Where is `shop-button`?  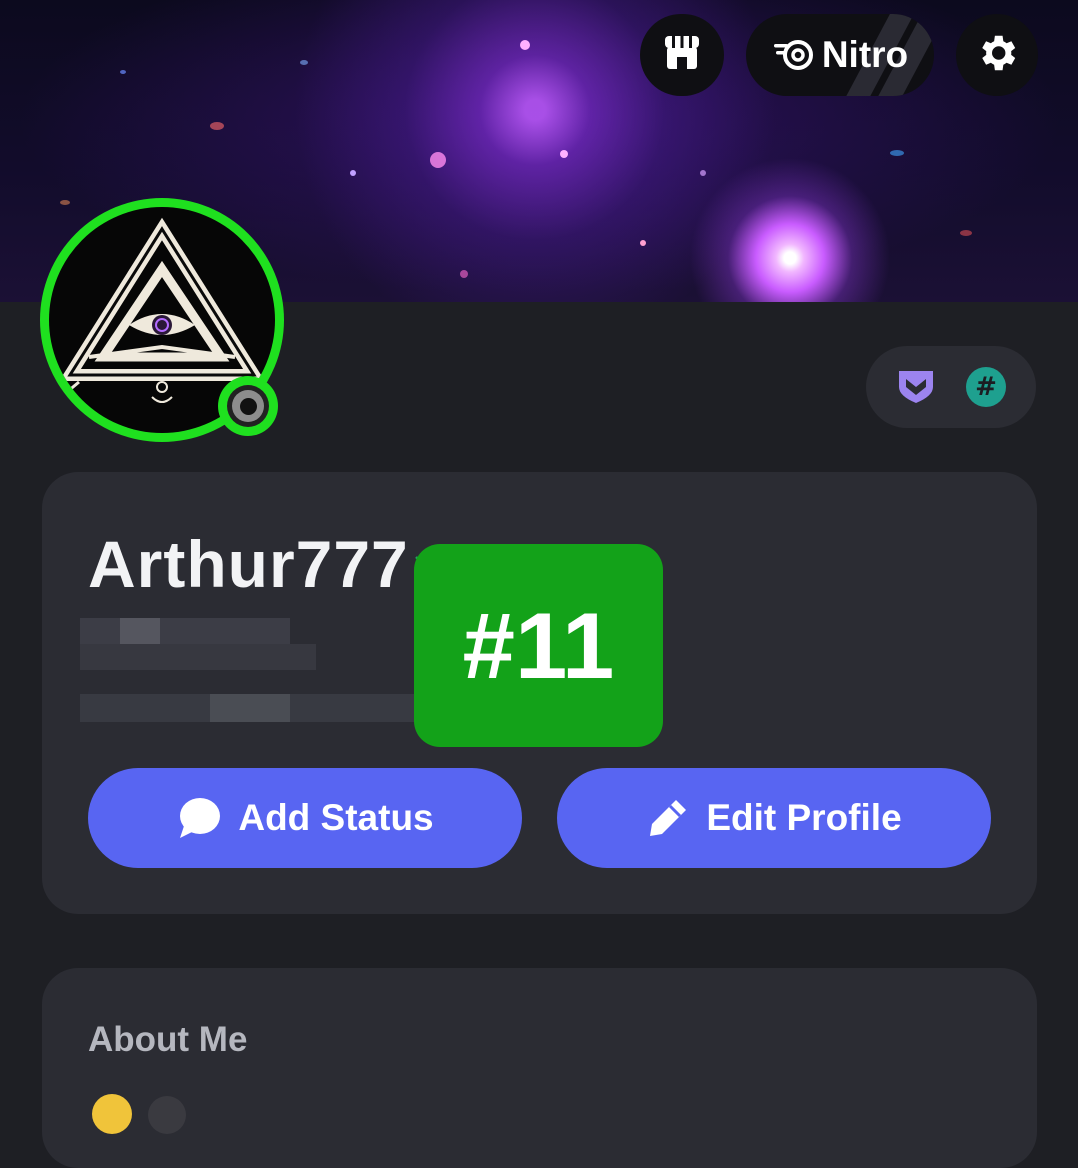
shop-button is located at coordinates (682, 55).